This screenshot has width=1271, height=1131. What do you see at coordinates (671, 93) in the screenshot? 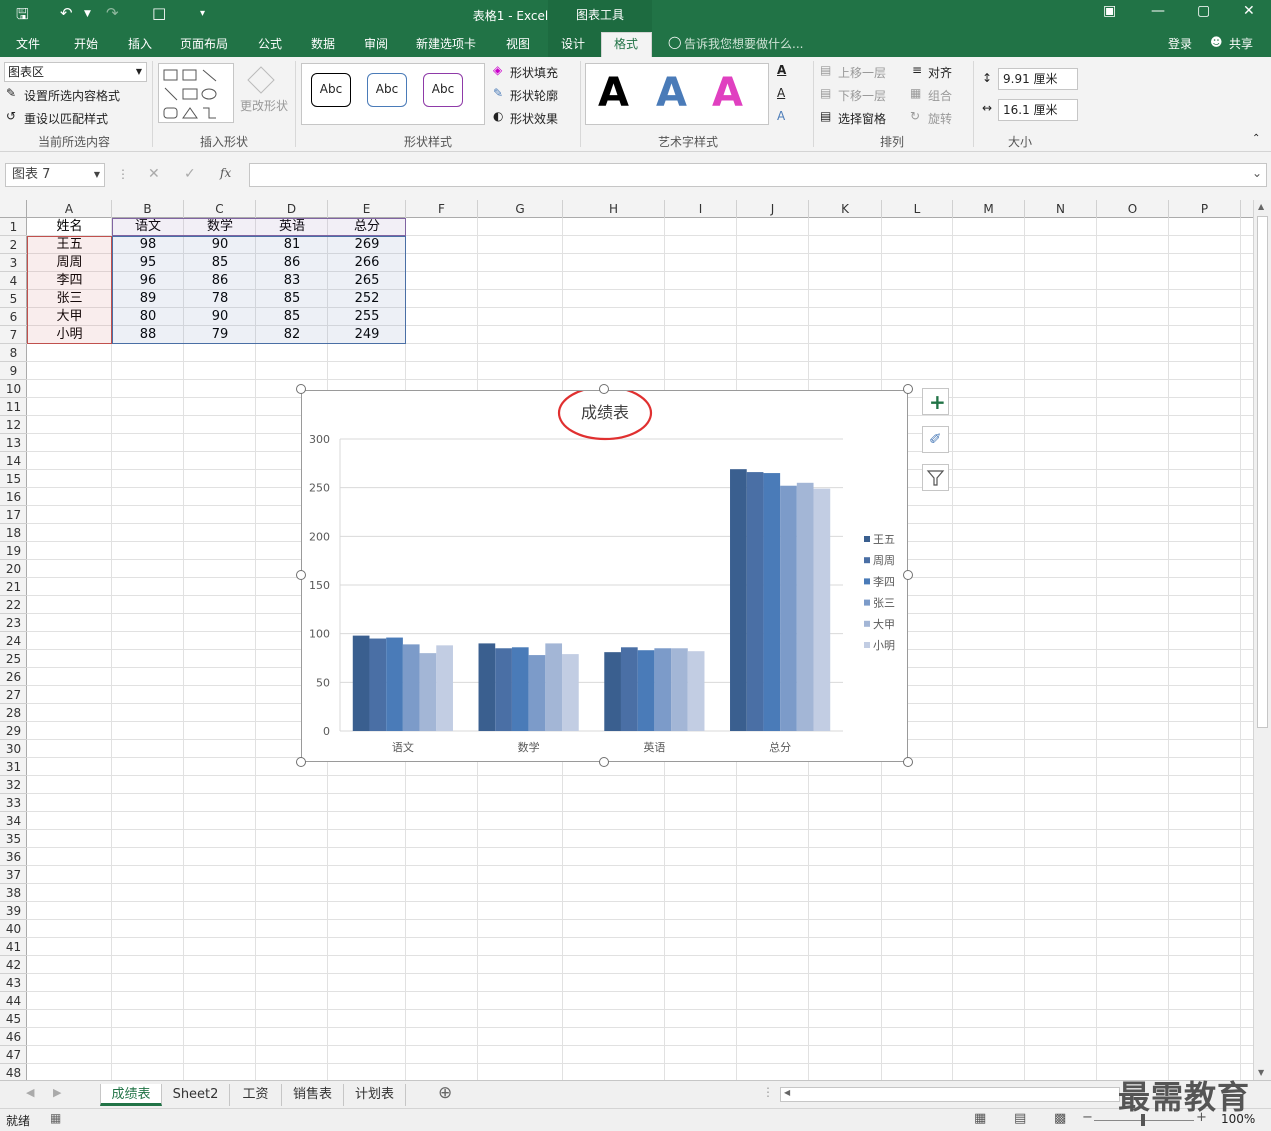
I see `wordart-style-blue: A` at bounding box center [671, 93].